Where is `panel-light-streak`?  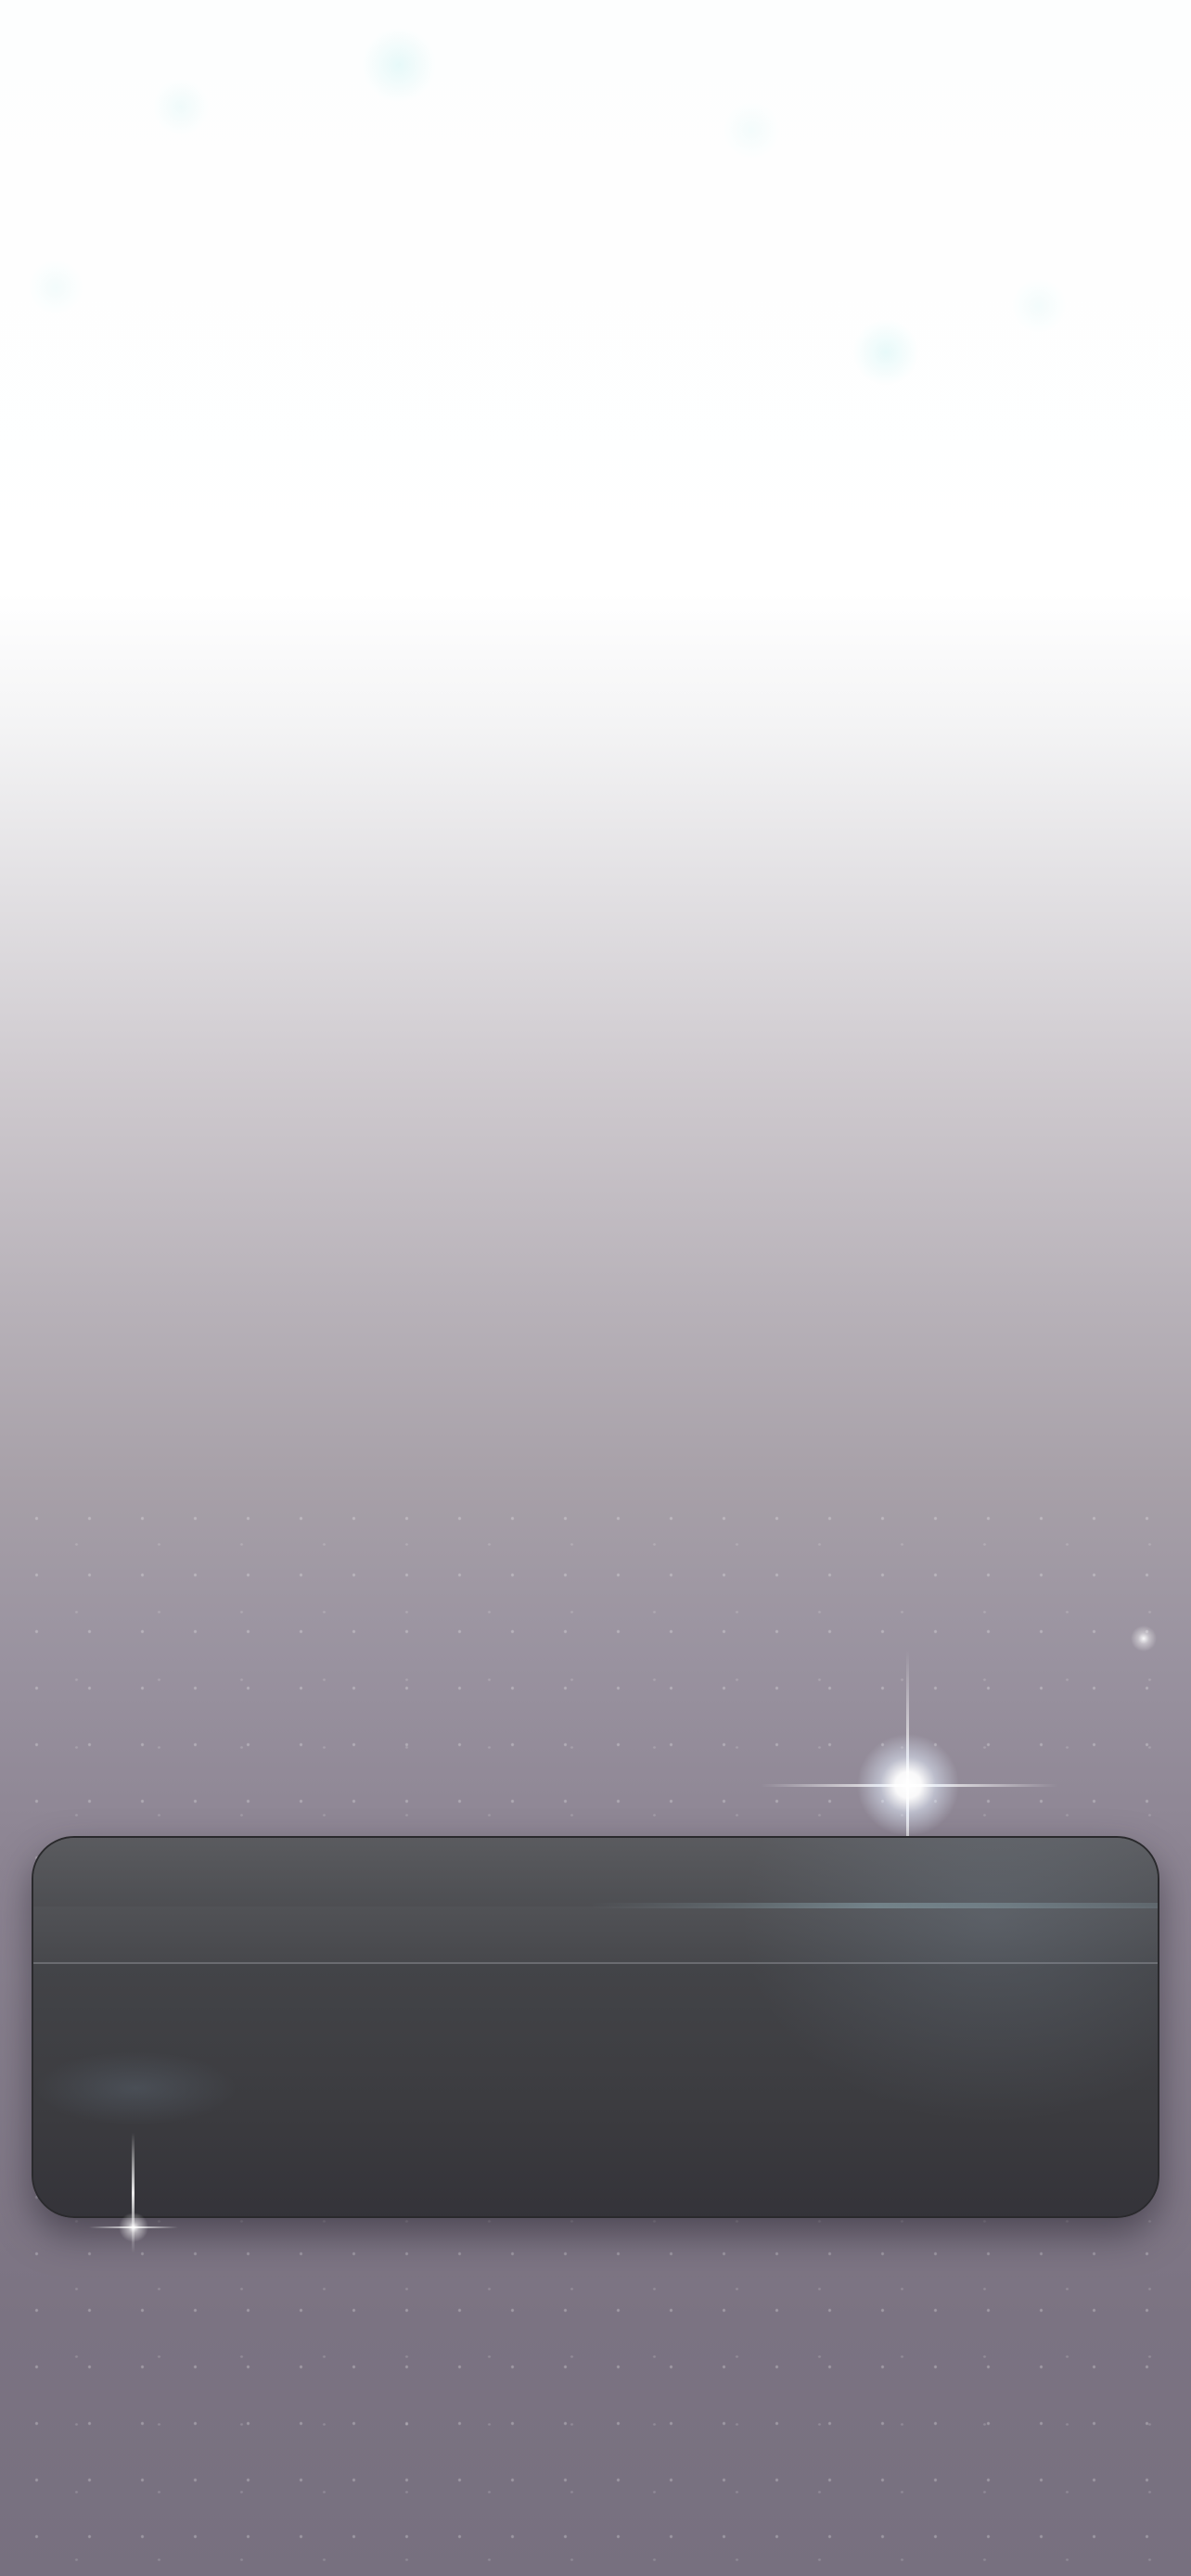 panel-light-streak is located at coordinates (874, 1905).